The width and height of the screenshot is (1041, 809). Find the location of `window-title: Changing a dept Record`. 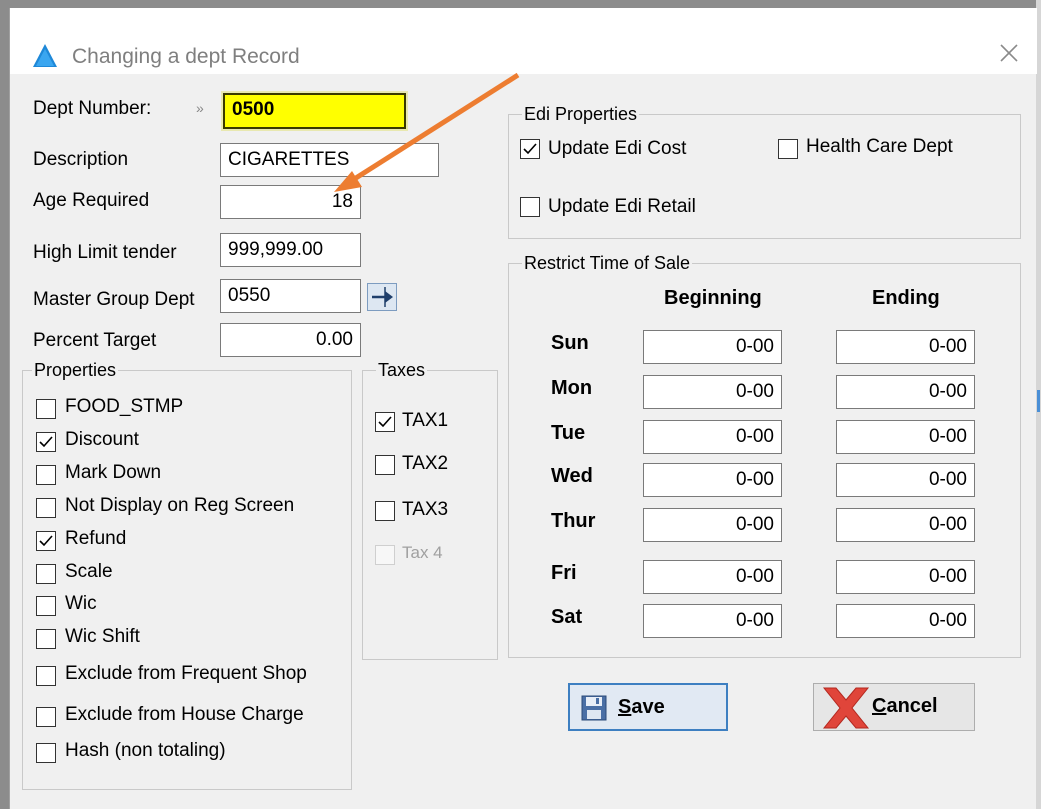

window-title: Changing a dept Record is located at coordinates (186, 56).